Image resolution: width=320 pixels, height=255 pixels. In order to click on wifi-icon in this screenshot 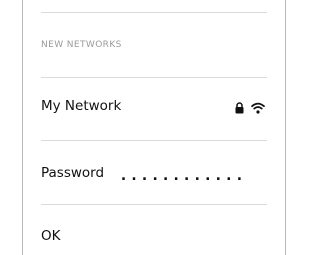, I will do `click(258, 108)`.